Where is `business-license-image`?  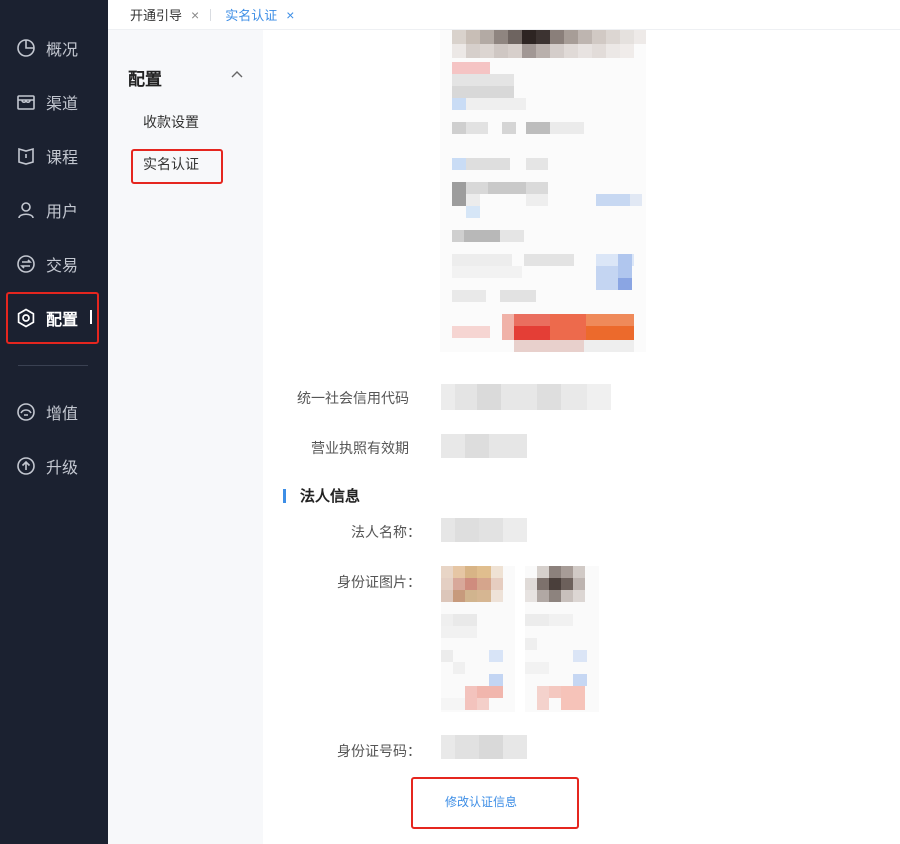 business-license-image is located at coordinates (543, 191).